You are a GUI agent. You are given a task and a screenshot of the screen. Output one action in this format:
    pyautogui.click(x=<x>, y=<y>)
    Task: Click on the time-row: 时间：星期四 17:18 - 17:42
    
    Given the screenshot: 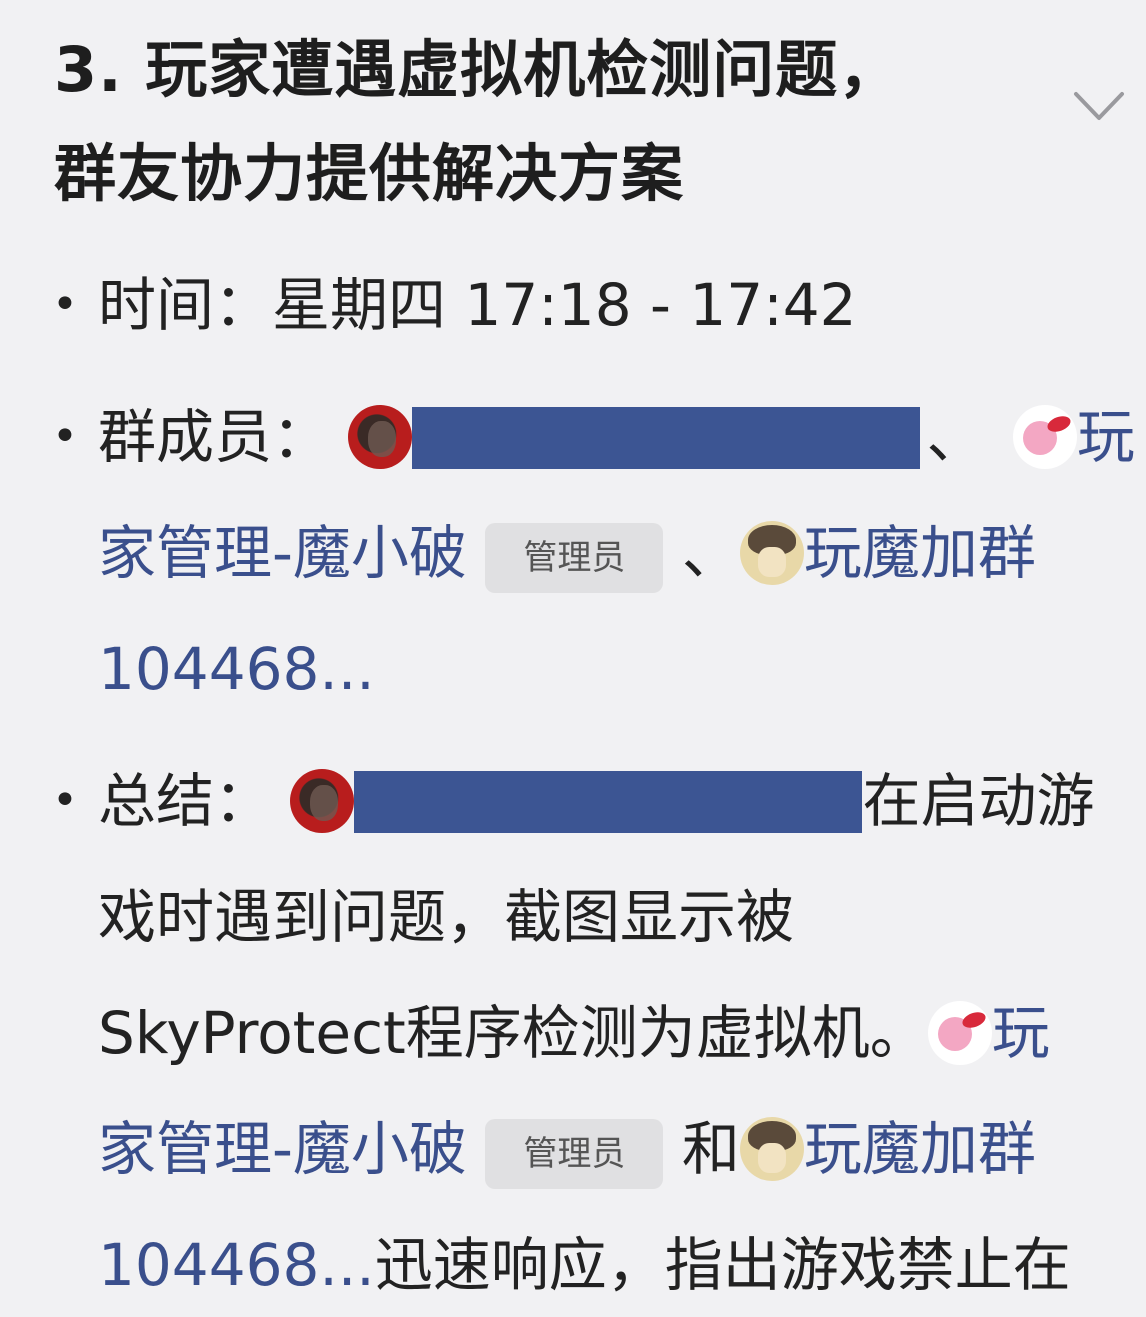 What is the action you would take?
    pyautogui.click(x=477, y=305)
    